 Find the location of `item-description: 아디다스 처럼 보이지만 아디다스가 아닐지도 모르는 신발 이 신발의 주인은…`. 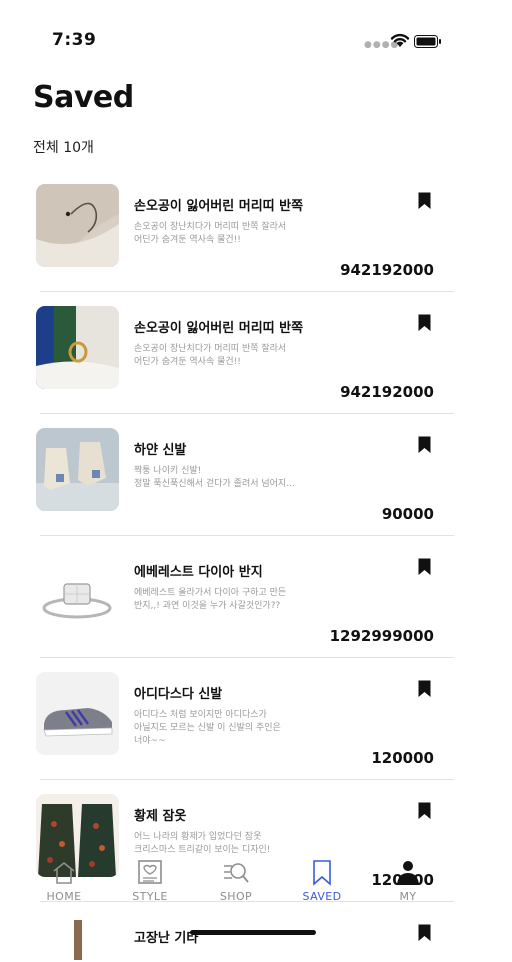

item-description: 아디다스 처럼 보이지만 아디다스가 아닐지도 모르는 신발 이 신발의 주인은… is located at coordinates (207, 728).